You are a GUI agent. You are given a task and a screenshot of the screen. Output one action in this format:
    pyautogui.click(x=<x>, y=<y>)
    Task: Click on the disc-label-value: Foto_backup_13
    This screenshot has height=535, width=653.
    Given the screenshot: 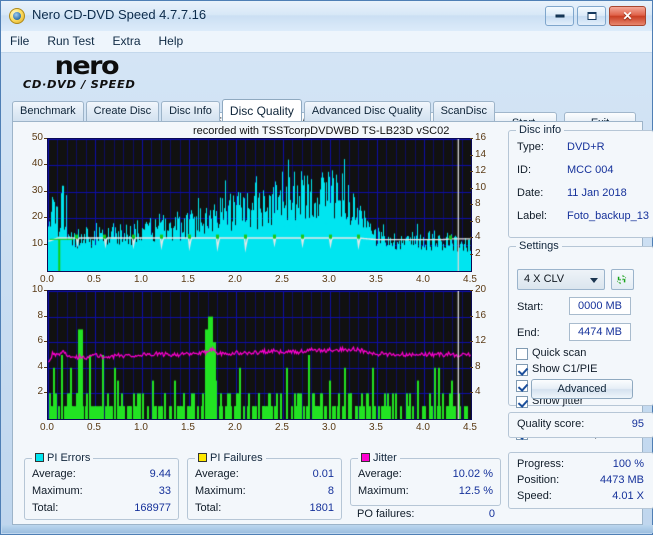 What is the action you would take?
    pyautogui.click(x=608, y=216)
    